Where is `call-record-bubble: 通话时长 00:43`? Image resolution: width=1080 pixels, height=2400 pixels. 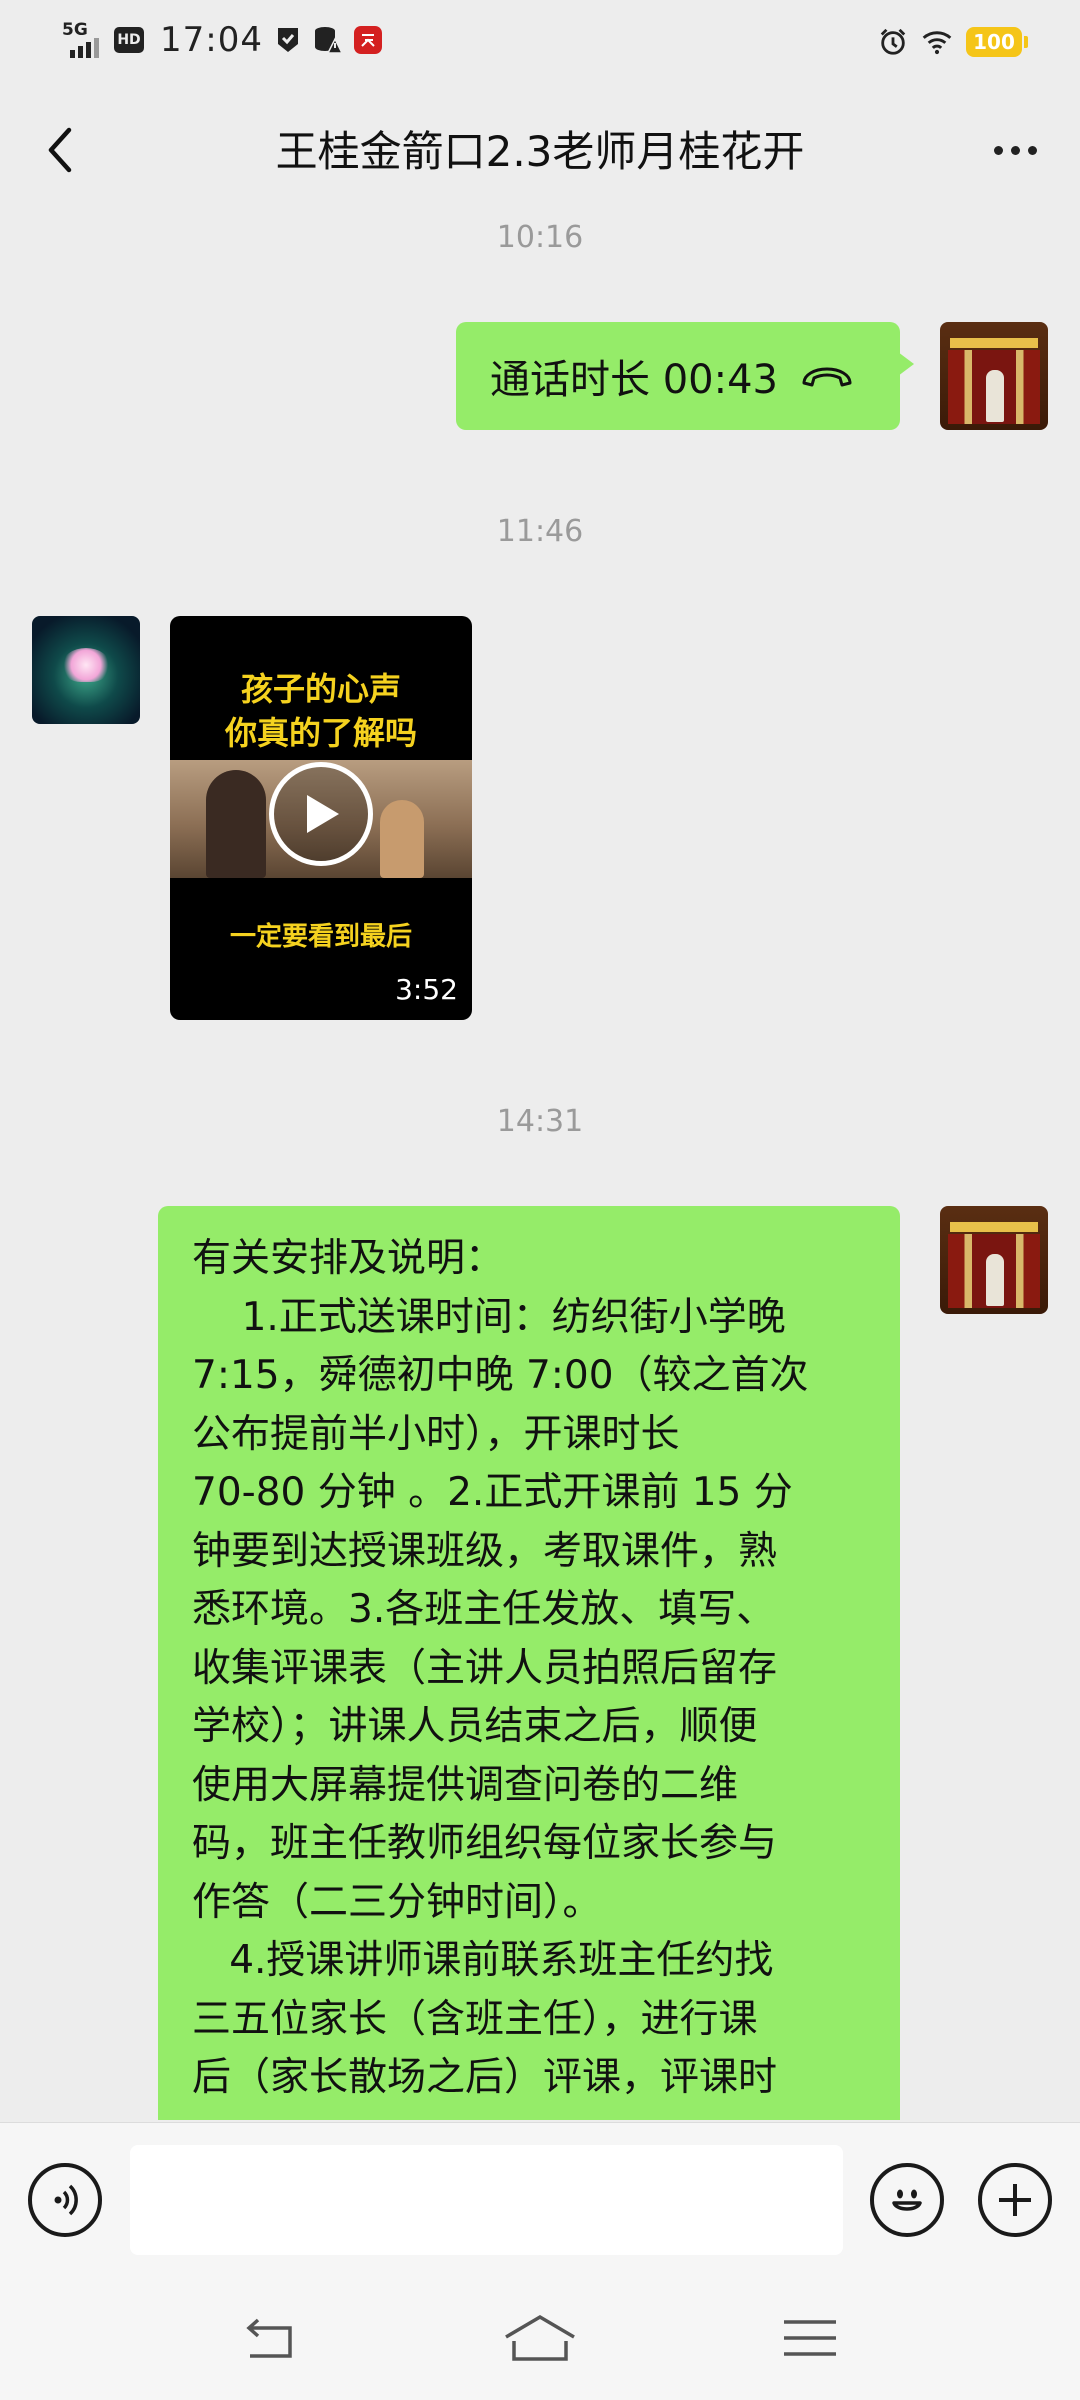
call-record-bubble: 通话时长 00:43 is located at coordinates (685, 376).